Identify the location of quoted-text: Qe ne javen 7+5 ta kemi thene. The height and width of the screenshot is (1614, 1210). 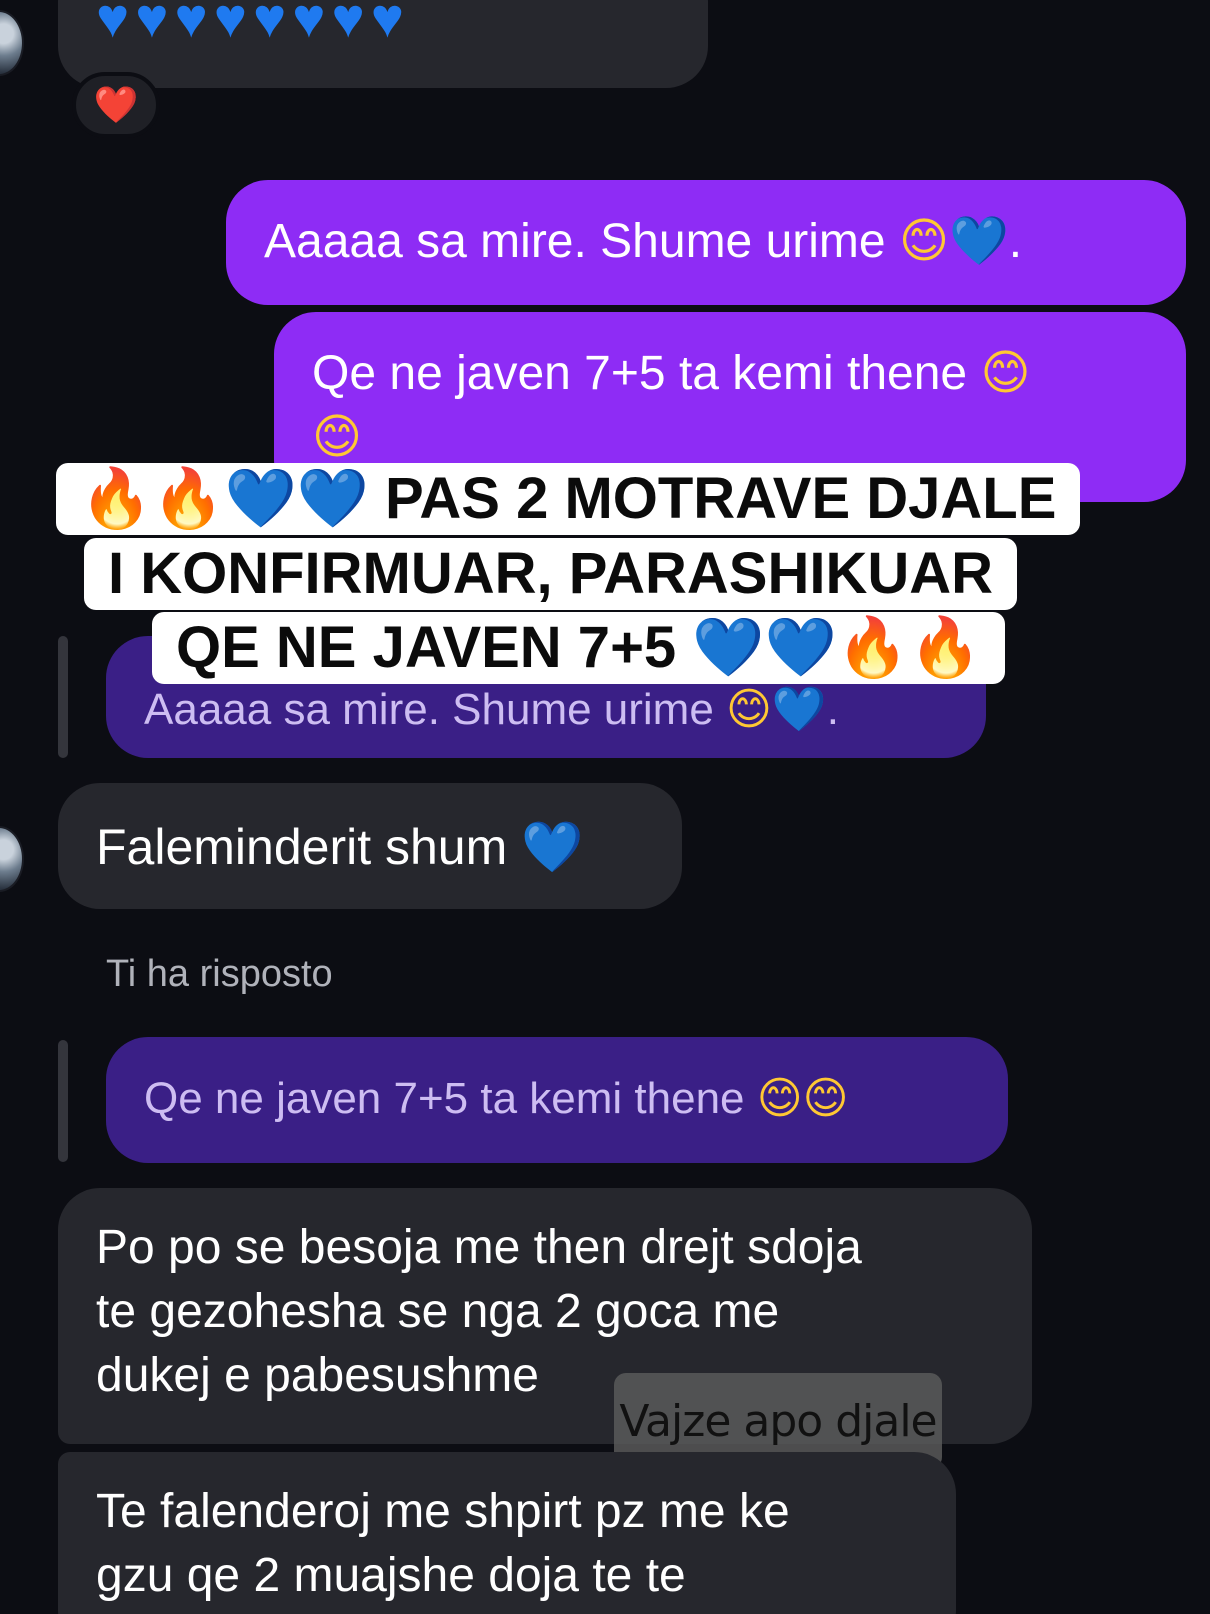
(444, 1098).